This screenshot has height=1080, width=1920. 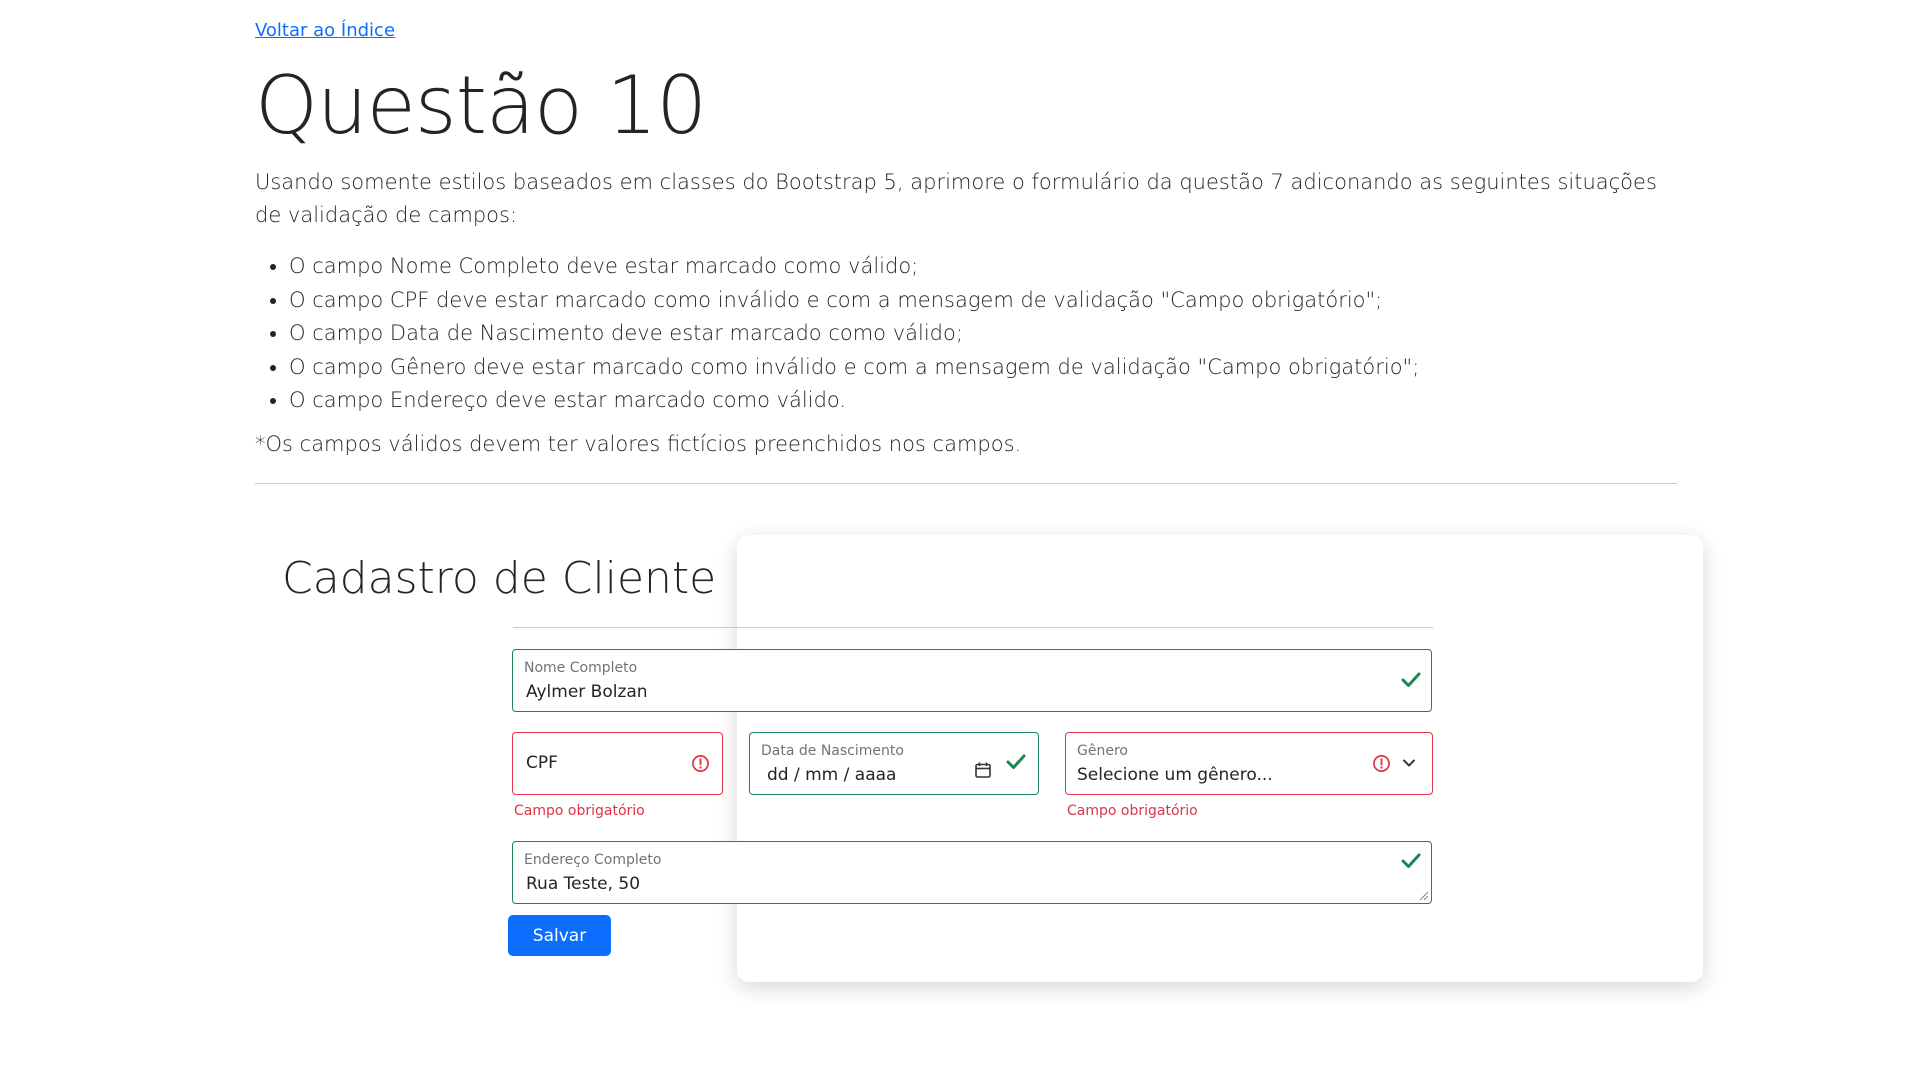 I want to click on page-title: Questão 10, so click(x=481, y=105).